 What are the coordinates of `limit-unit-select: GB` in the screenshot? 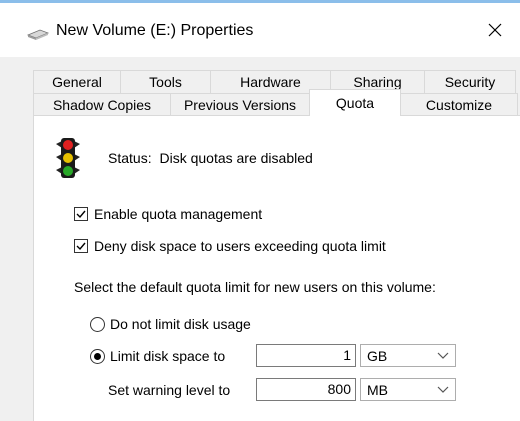 It's located at (408, 355).